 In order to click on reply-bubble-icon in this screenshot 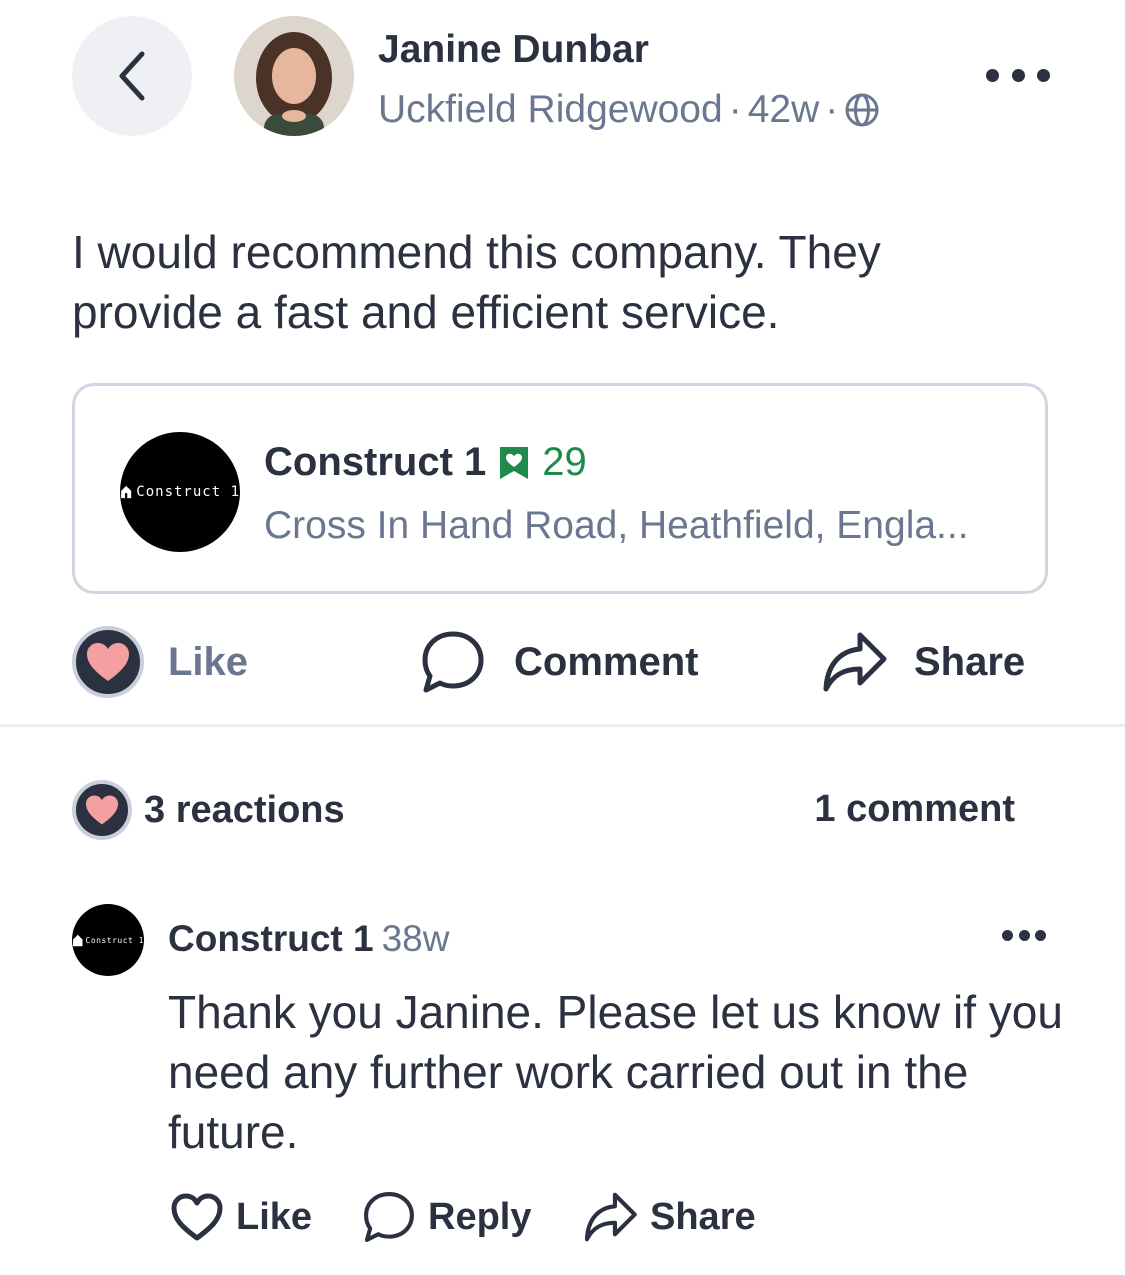, I will do `click(389, 1217)`.